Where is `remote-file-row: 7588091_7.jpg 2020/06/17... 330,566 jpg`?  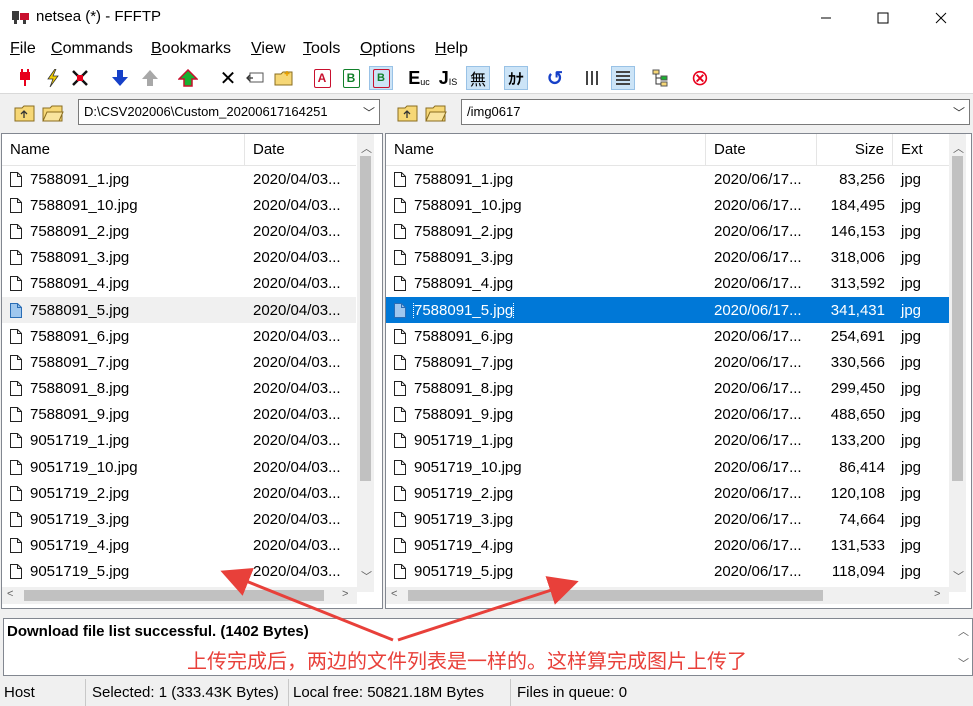 remote-file-row: 7588091_7.jpg 2020/06/17... 330,566 jpg is located at coordinates (667, 362).